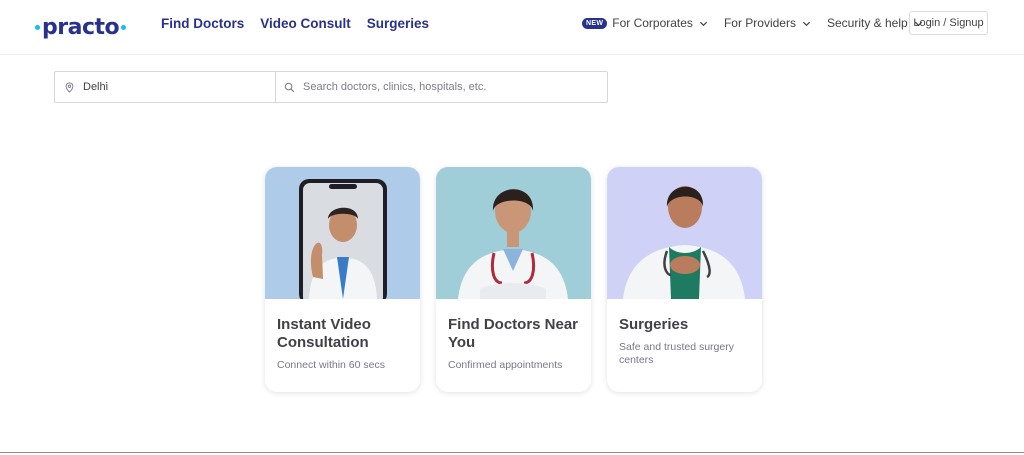  I want to click on video-consult-image, so click(342, 233).